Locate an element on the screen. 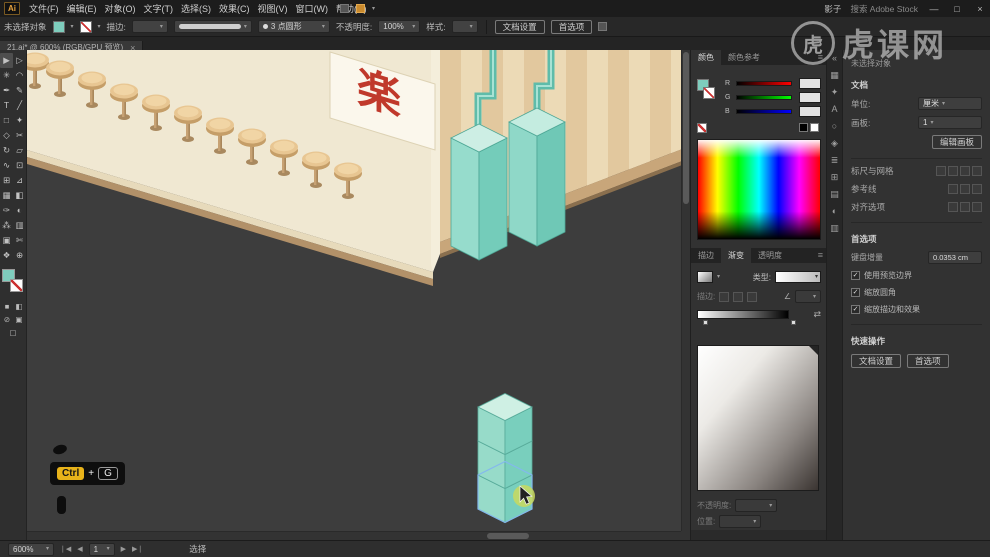 This screenshot has height=557, width=990. b-slider is located at coordinates (764, 111).